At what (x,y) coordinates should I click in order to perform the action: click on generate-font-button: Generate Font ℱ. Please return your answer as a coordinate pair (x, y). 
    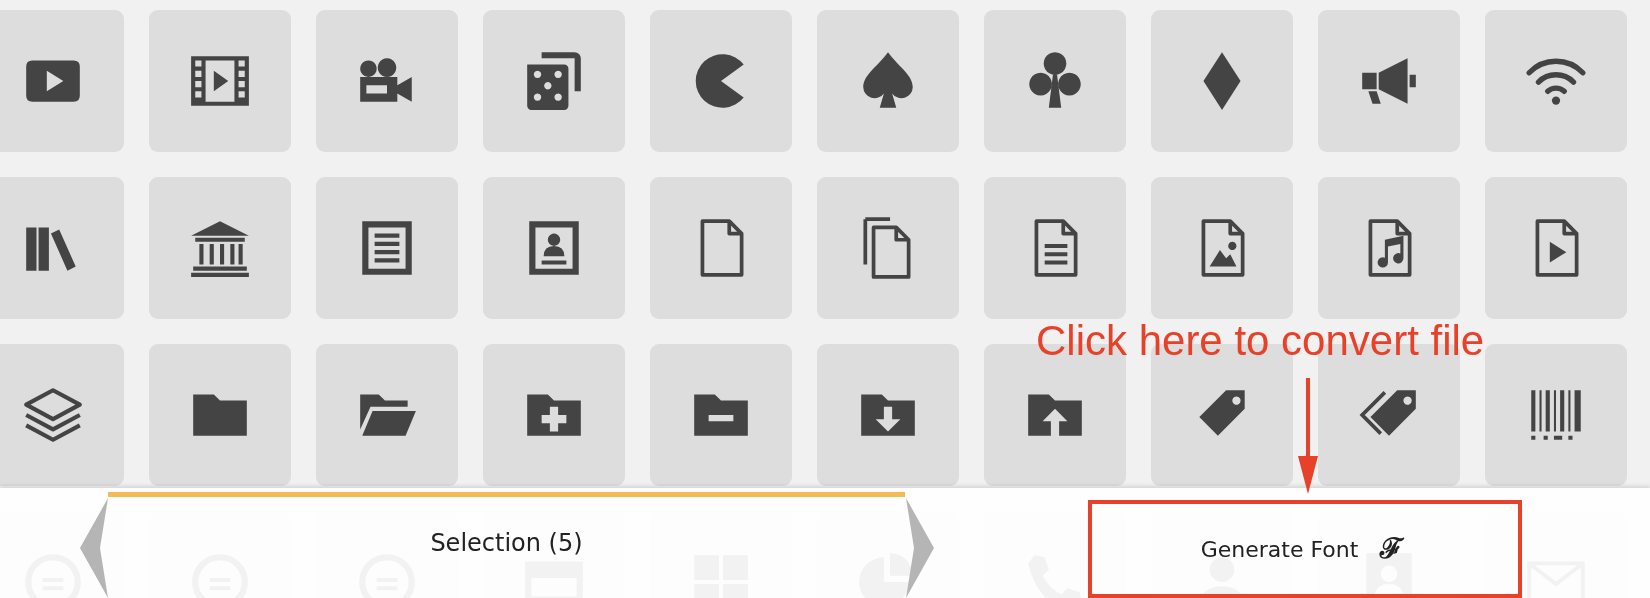
    Looking at the image, I should click on (1305, 549).